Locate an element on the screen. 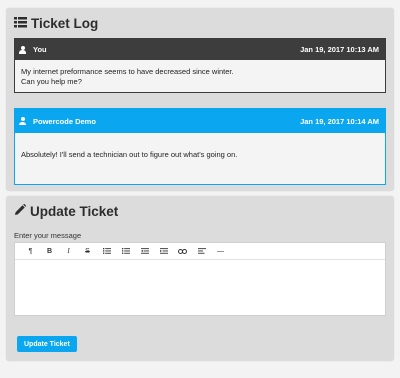 This screenshot has height=378, width=400. paragraph-button: ¶ is located at coordinates (30, 251).